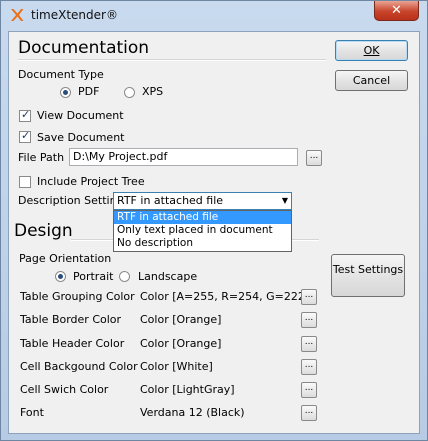 Image resolution: width=428 pixels, height=441 pixels. What do you see at coordinates (93, 276) in the screenshot?
I see `portrait-radio-label: Portrait` at bounding box center [93, 276].